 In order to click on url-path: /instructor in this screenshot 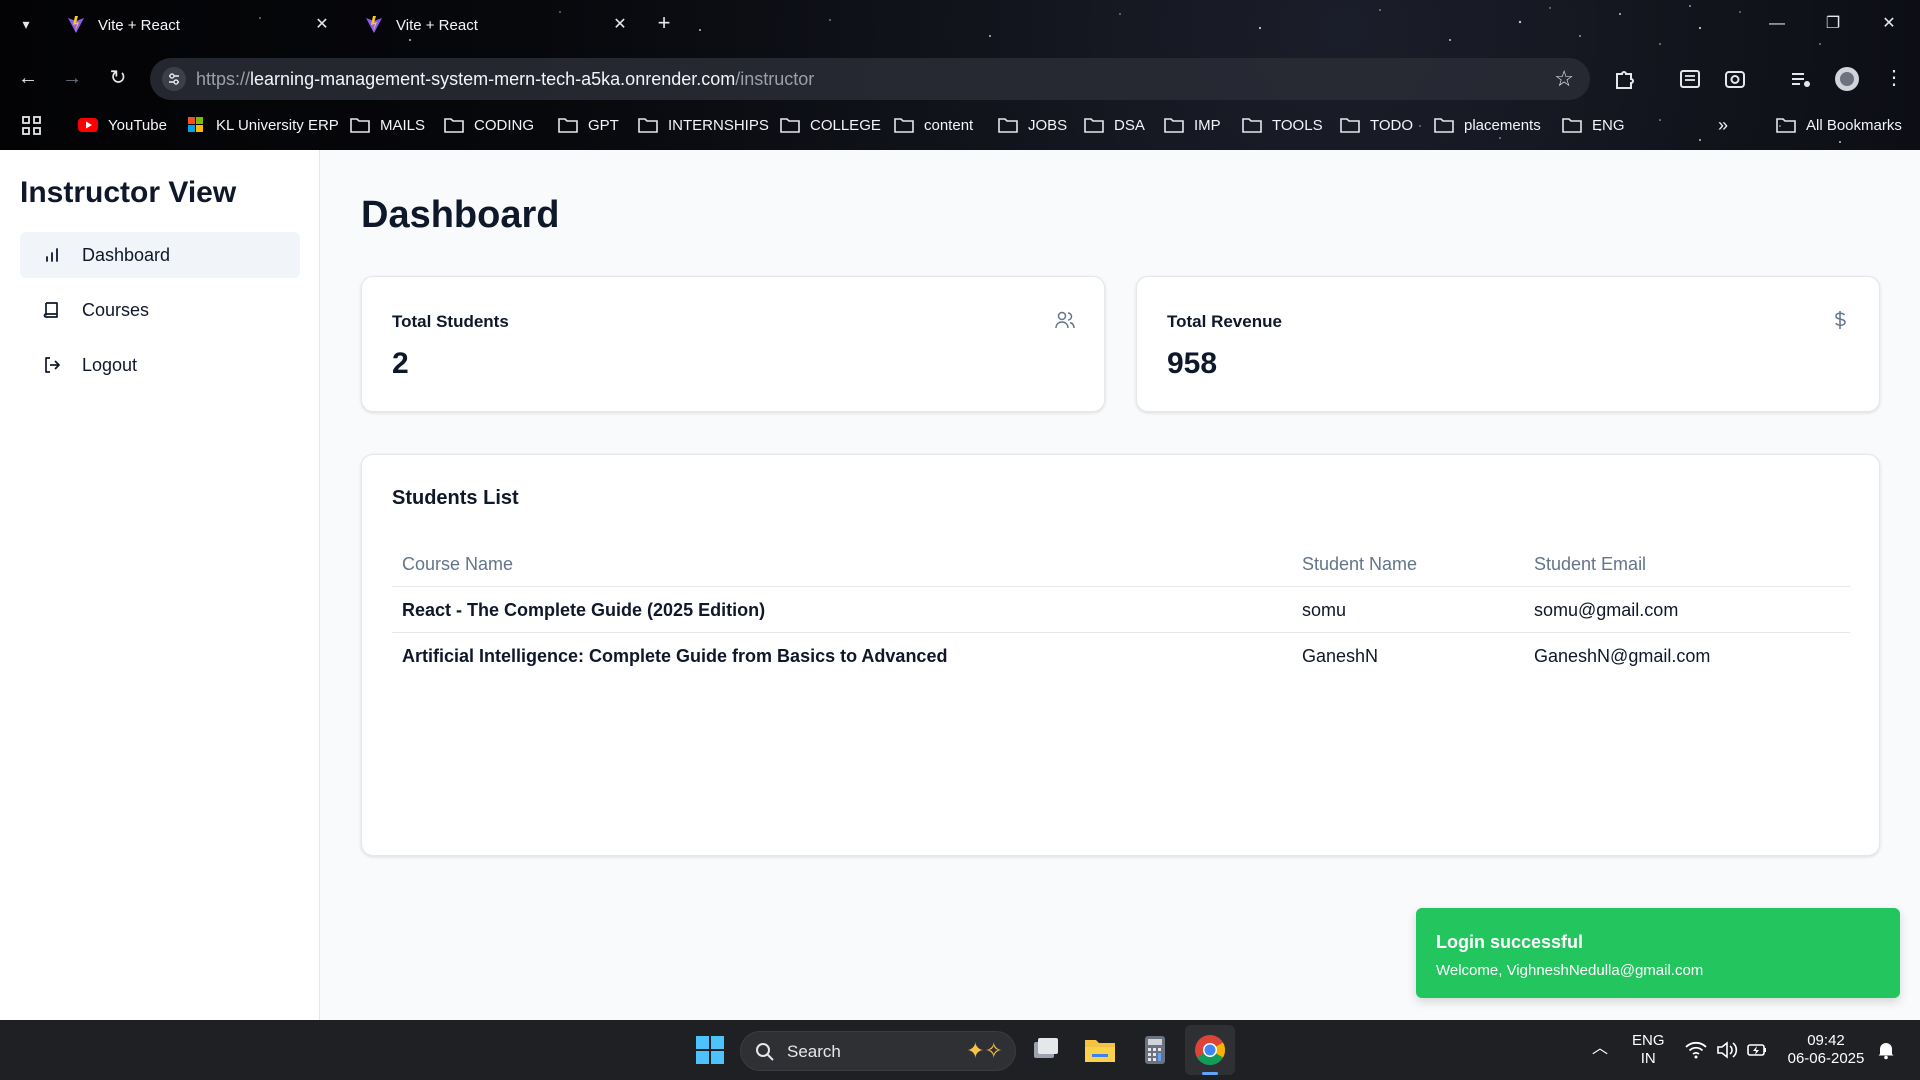, I will do `click(775, 79)`.